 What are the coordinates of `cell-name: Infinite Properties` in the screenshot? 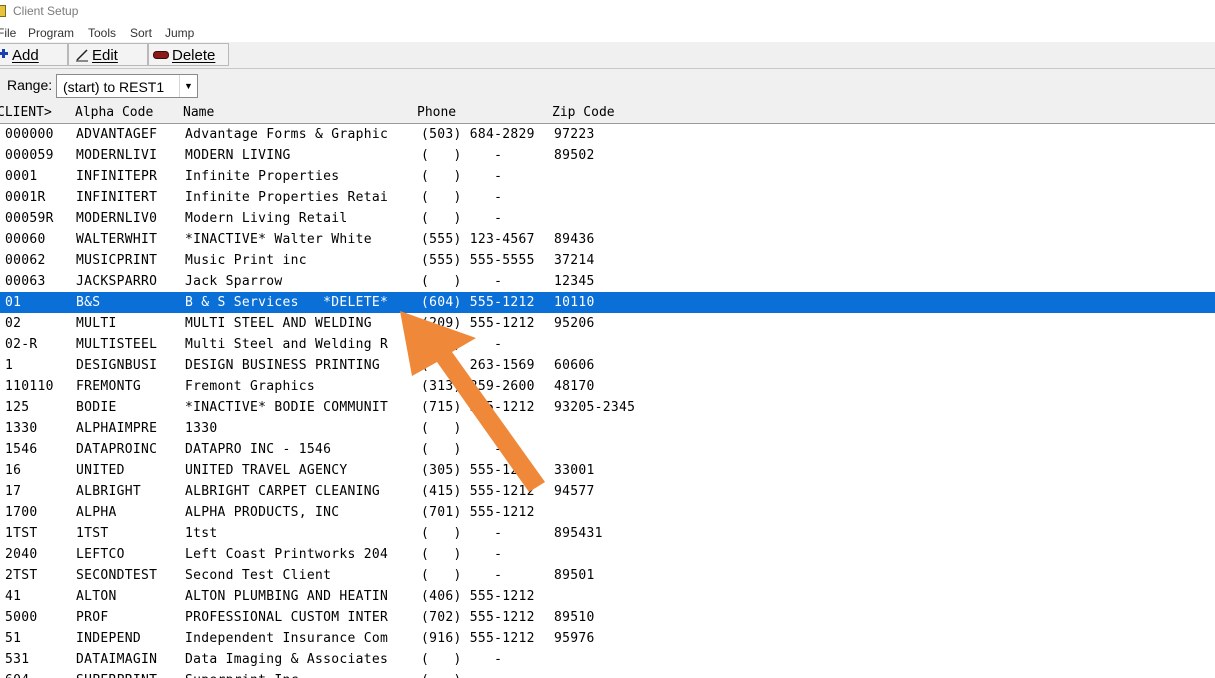 It's located at (262, 176).